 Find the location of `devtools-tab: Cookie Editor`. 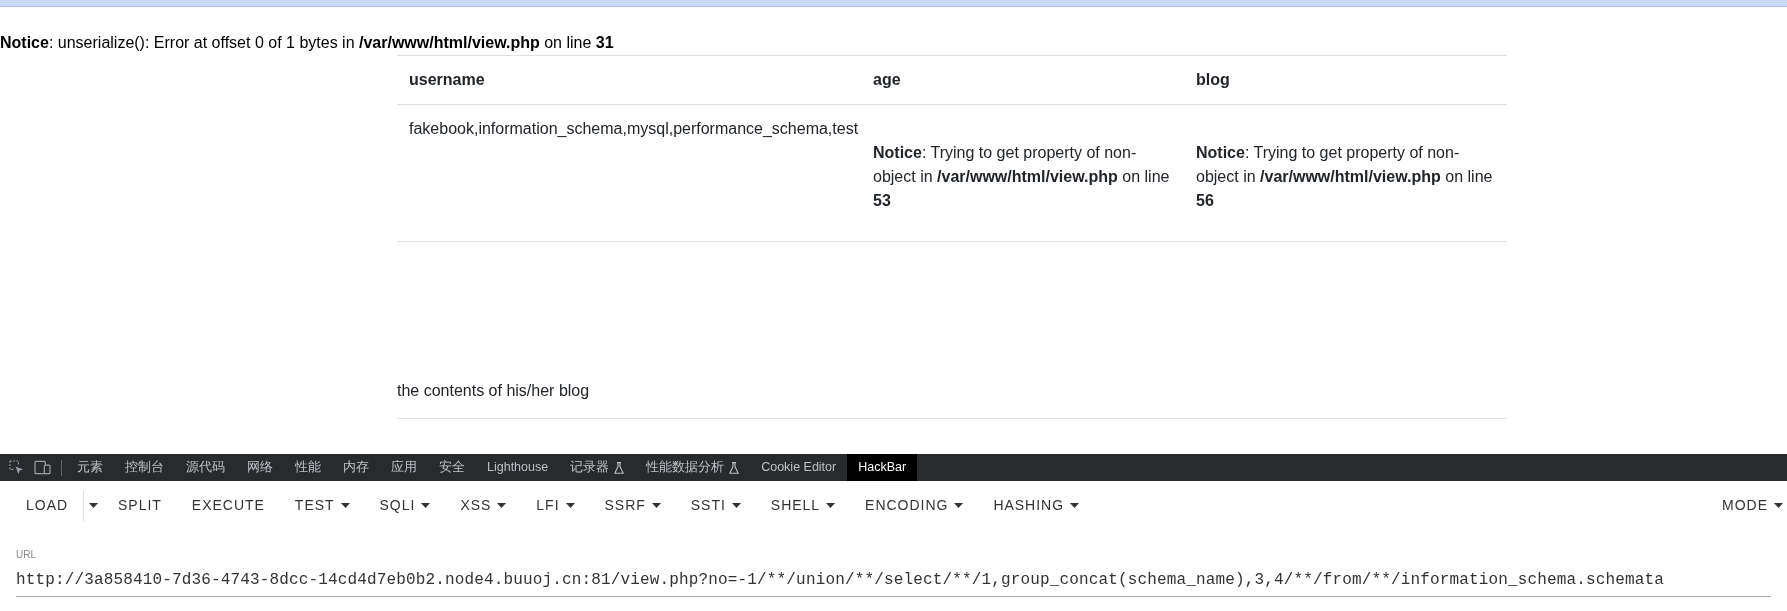

devtools-tab: Cookie Editor is located at coordinates (799, 467).